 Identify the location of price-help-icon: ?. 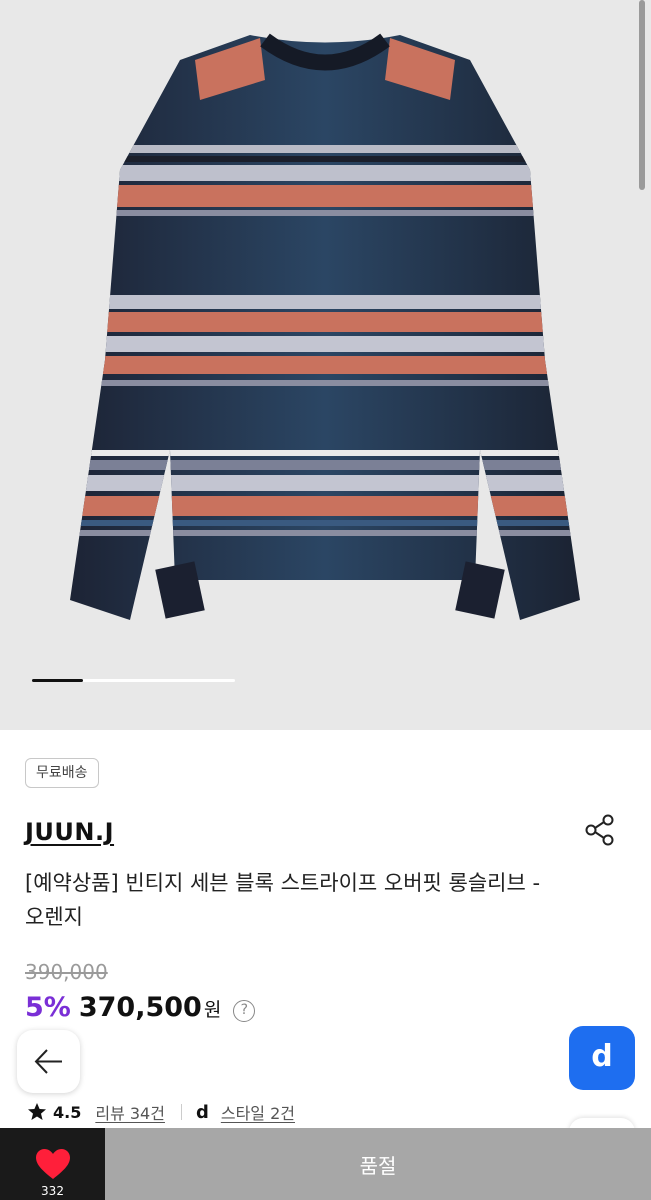
(244, 1011).